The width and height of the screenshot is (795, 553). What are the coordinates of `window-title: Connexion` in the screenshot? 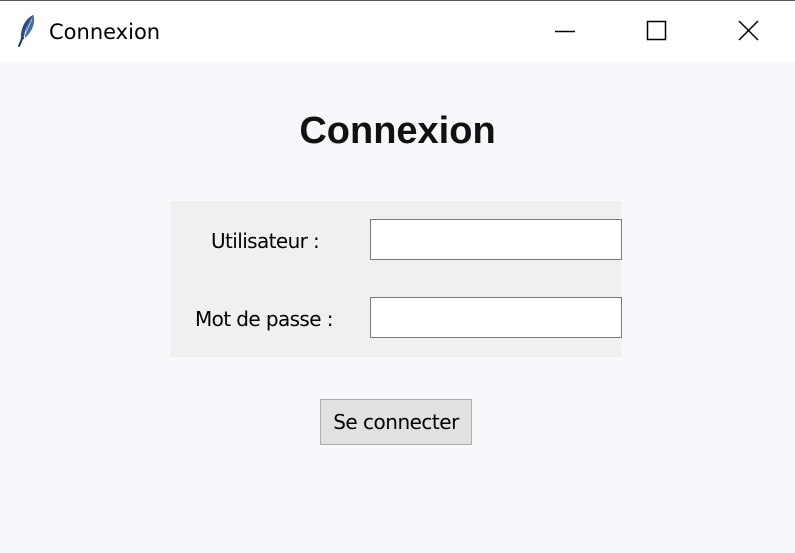 It's located at (105, 32).